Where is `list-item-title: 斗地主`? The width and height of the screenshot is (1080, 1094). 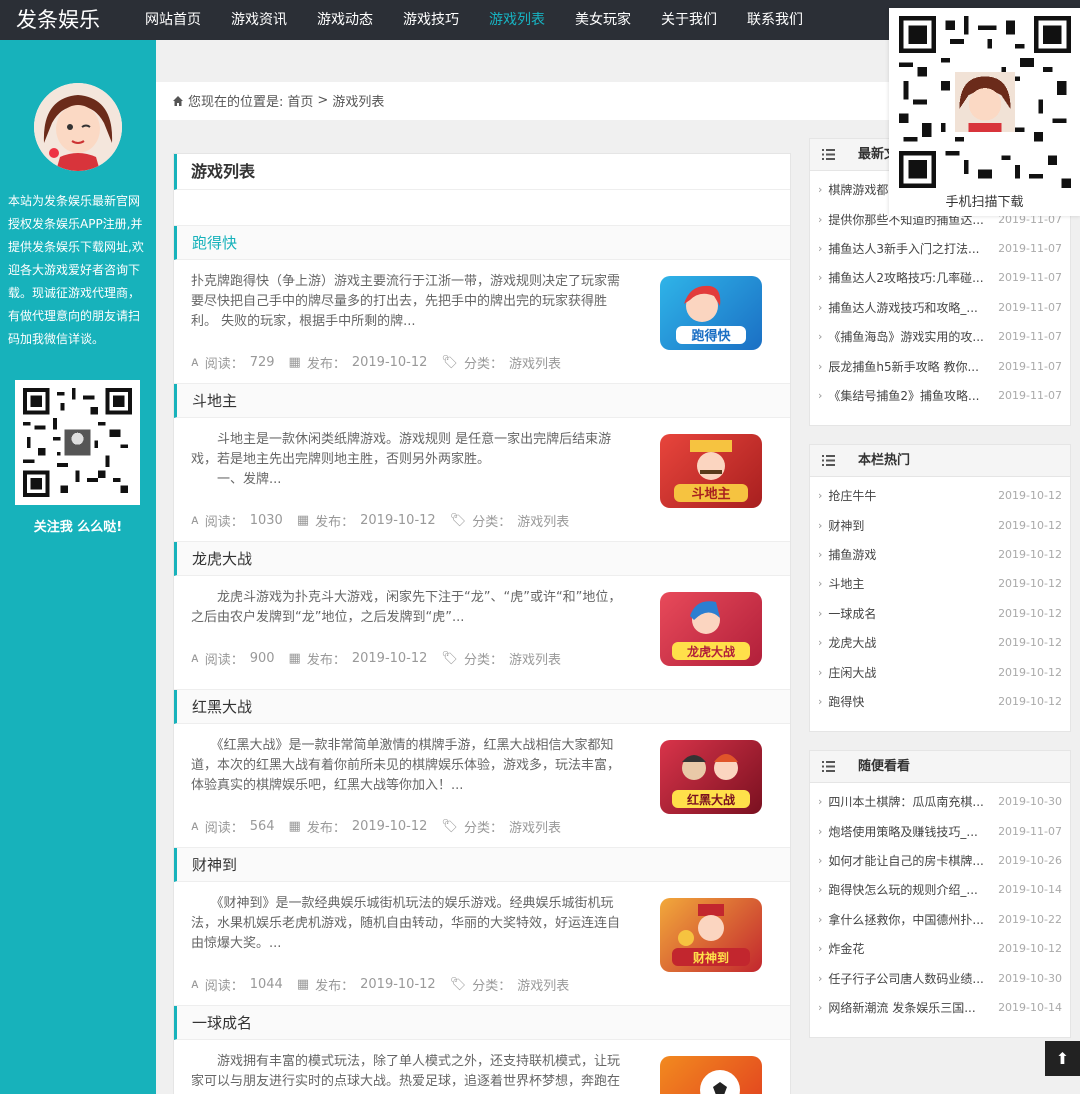
list-item-title: 斗地主 is located at coordinates (910, 583).